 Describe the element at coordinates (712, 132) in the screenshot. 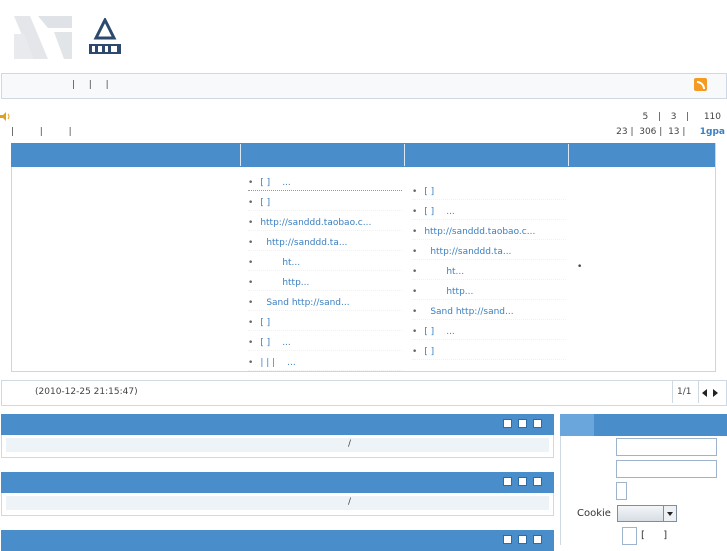

I see `gpa-link: 1gpa` at that location.